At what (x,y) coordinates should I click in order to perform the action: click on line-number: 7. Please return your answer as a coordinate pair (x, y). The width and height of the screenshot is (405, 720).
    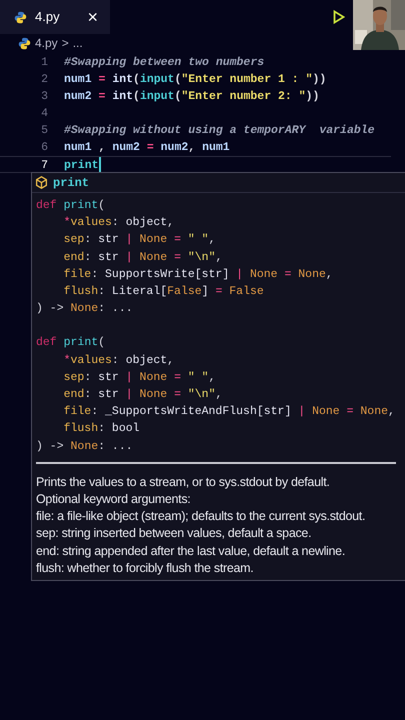
    Looking at the image, I should click on (44, 165).